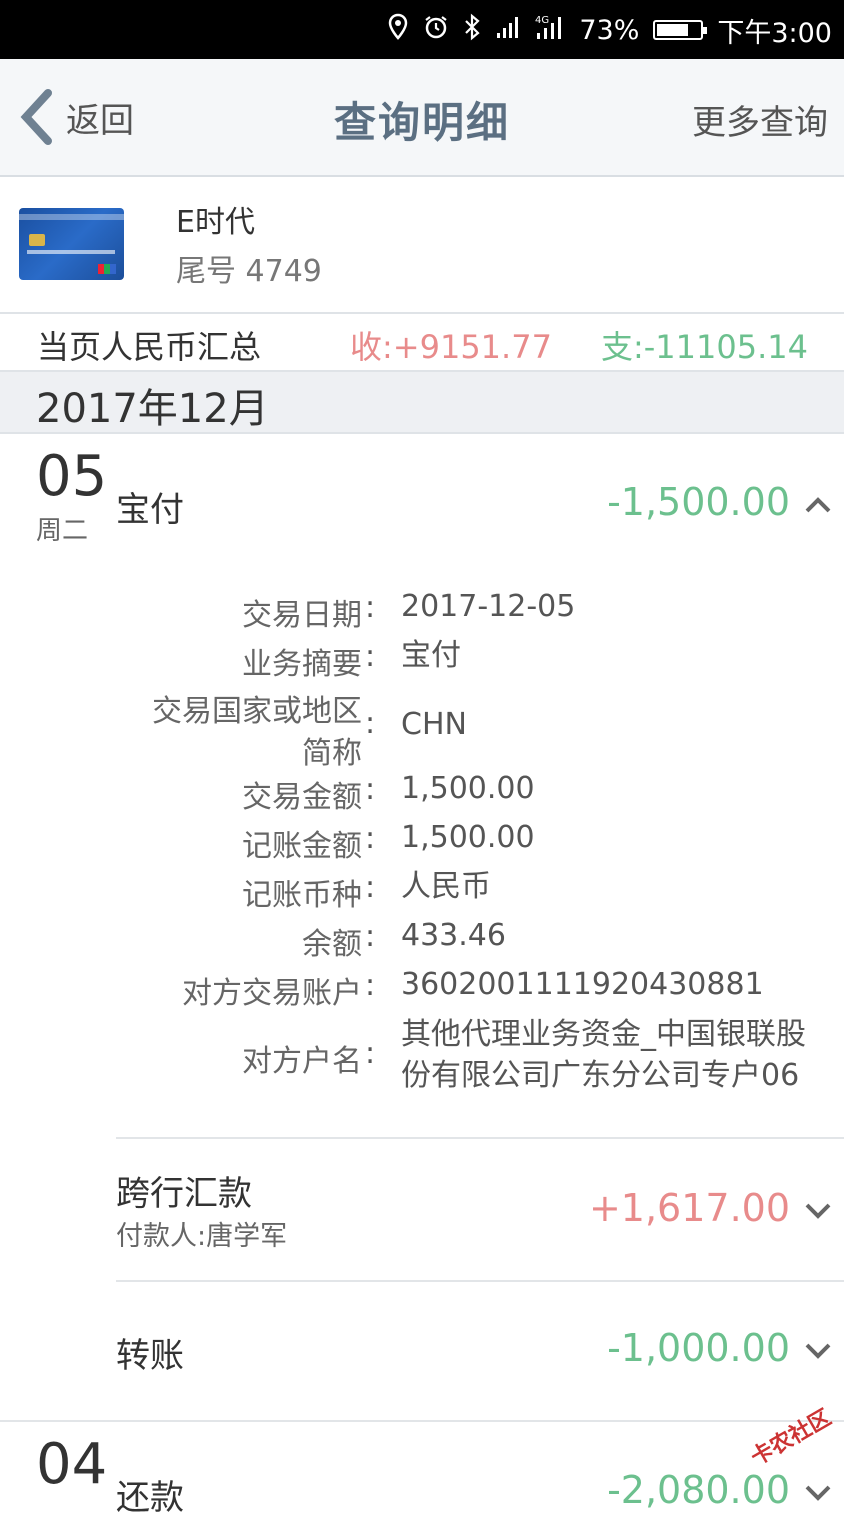 Image resolution: width=844 pixels, height=1519 pixels. What do you see at coordinates (272, 993) in the screenshot?
I see `detail-key: 对方交易账户` at bounding box center [272, 993].